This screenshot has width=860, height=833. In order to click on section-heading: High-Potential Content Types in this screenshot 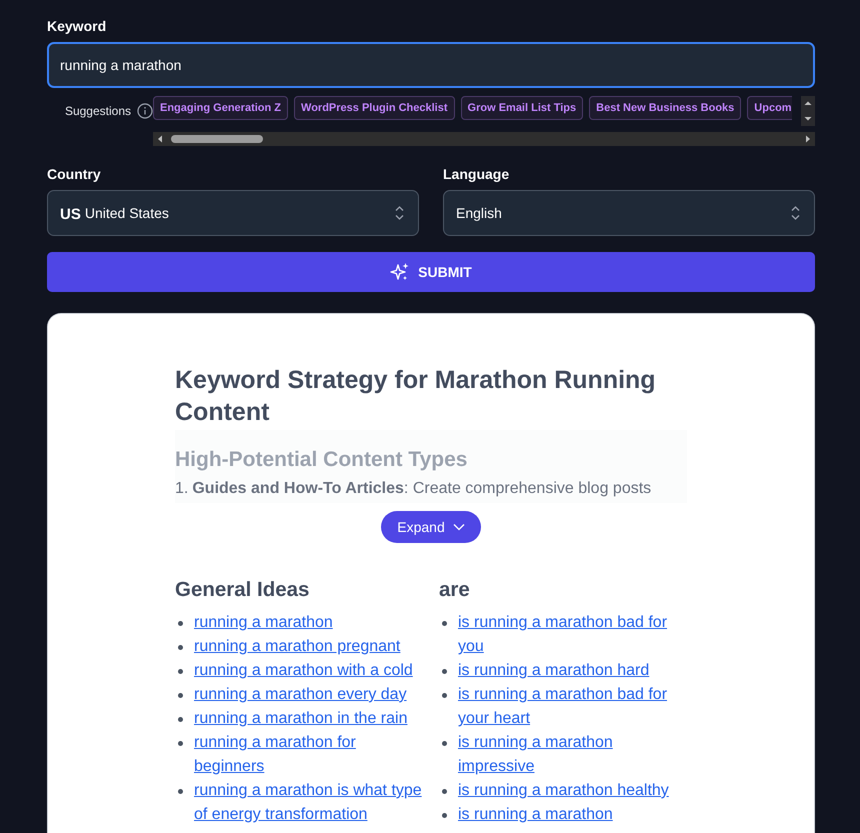, I will do `click(321, 460)`.